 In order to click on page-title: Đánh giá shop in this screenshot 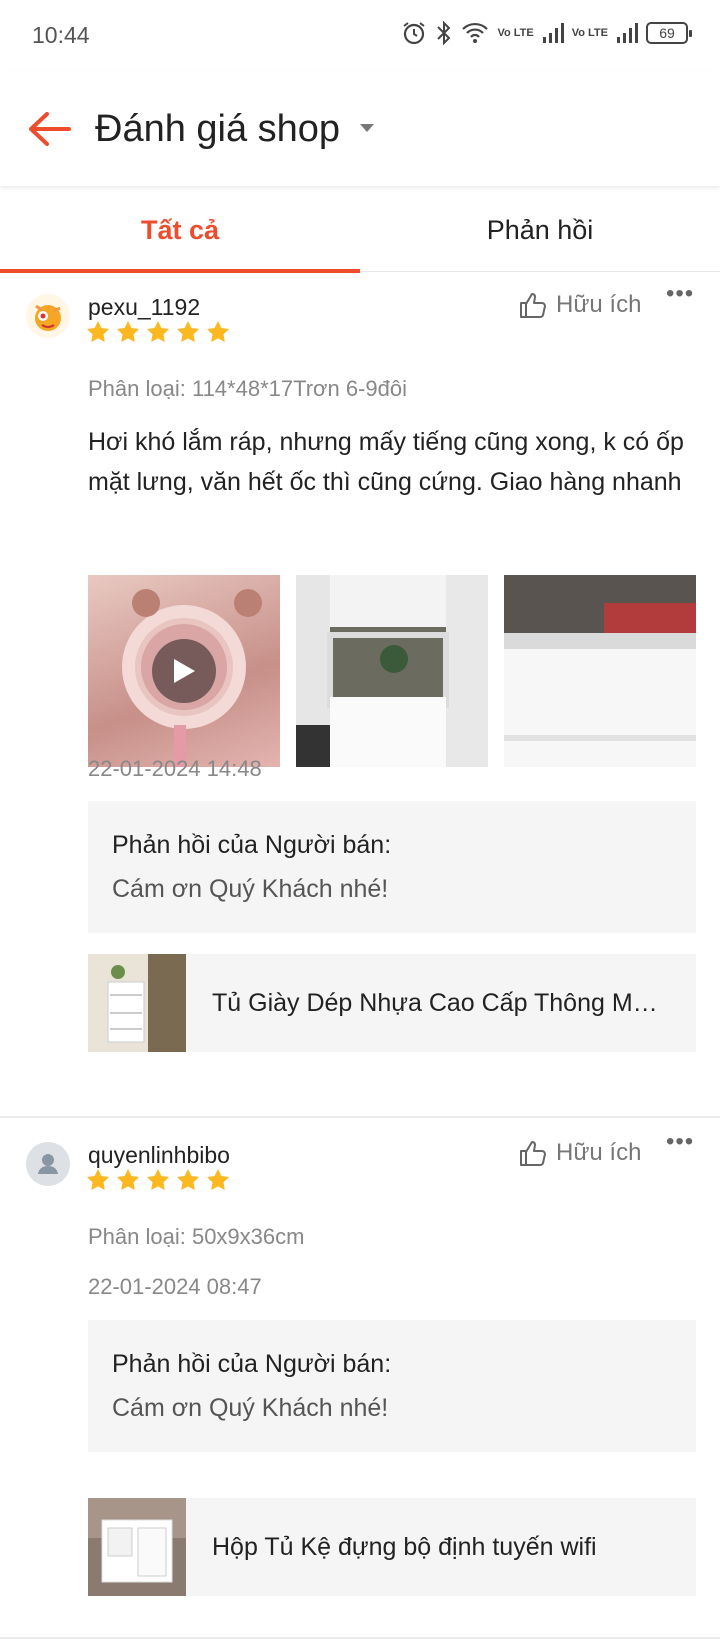, I will do `click(217, 129)`.